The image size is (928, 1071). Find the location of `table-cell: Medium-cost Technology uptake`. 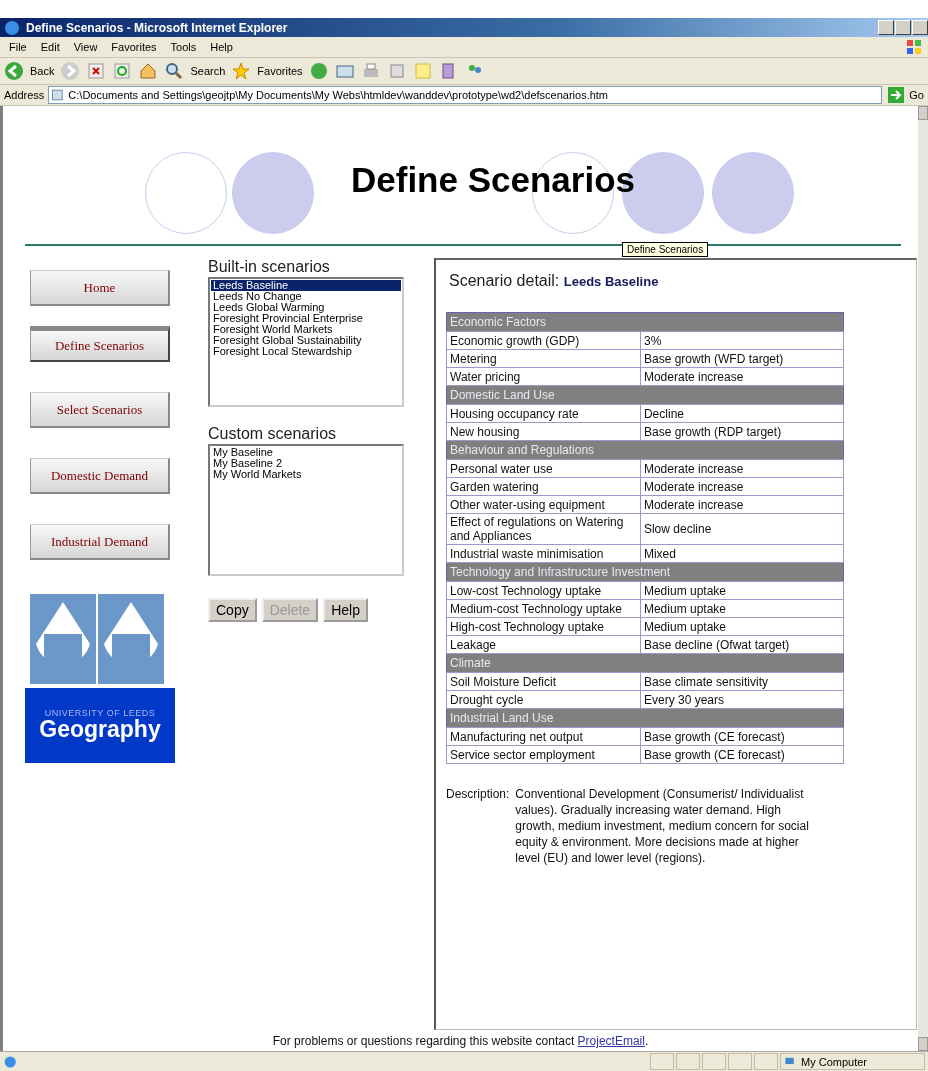

table-cell: Medium-cost Technology uptake is located at coordinates (543, 608).